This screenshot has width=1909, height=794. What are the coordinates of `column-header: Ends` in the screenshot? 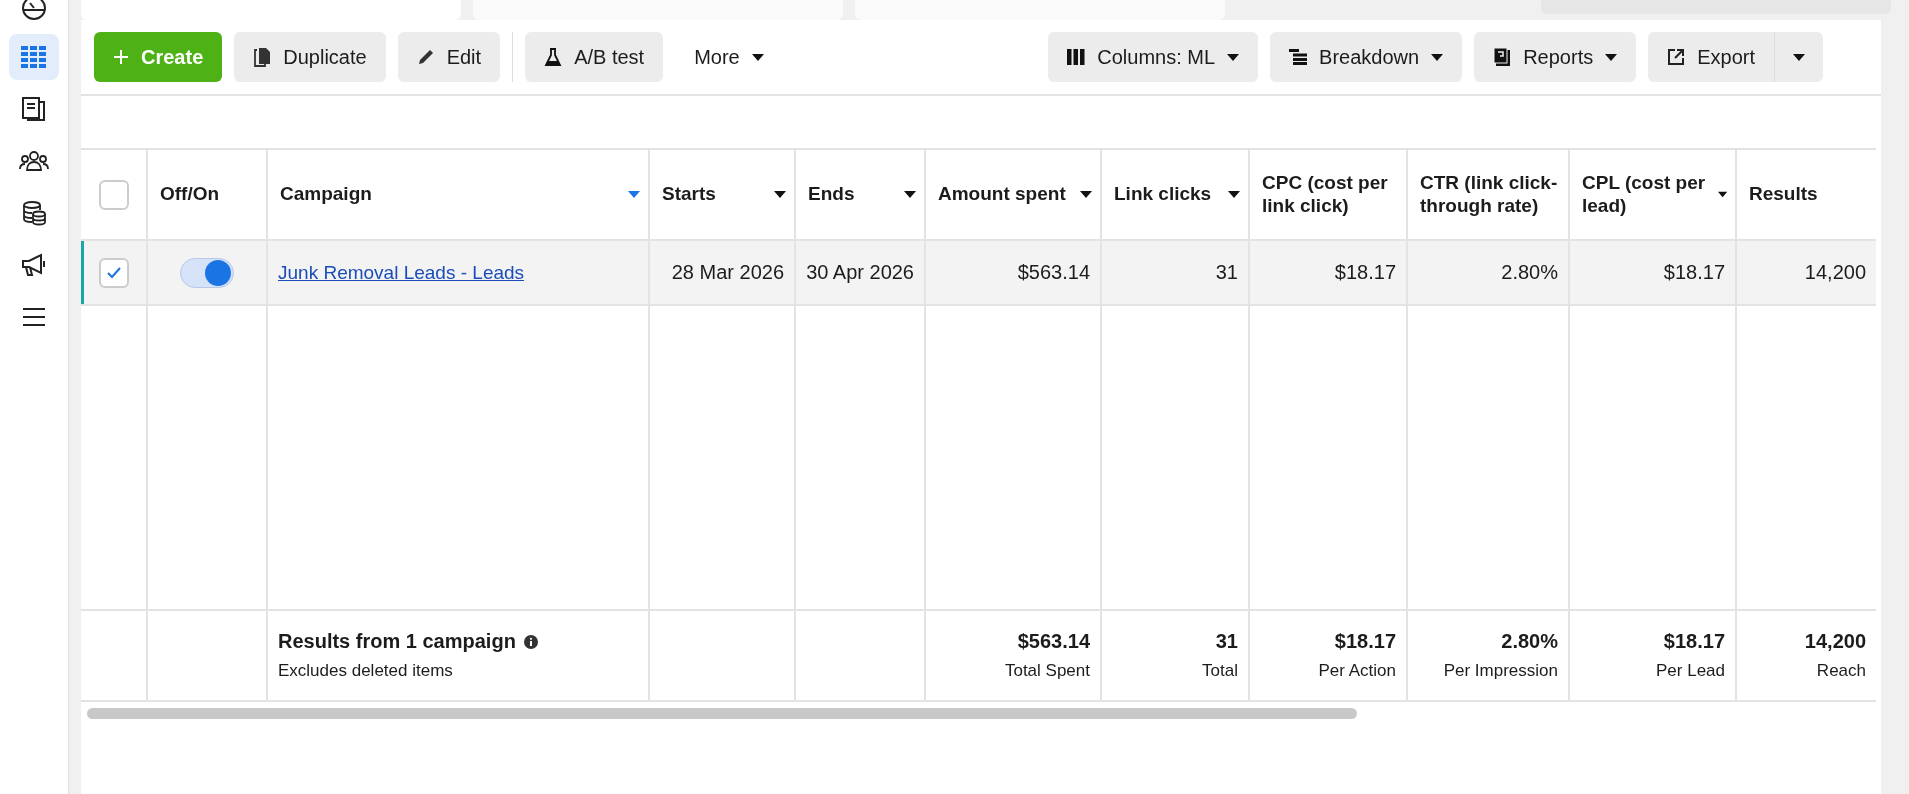 It's located at (861, 194).